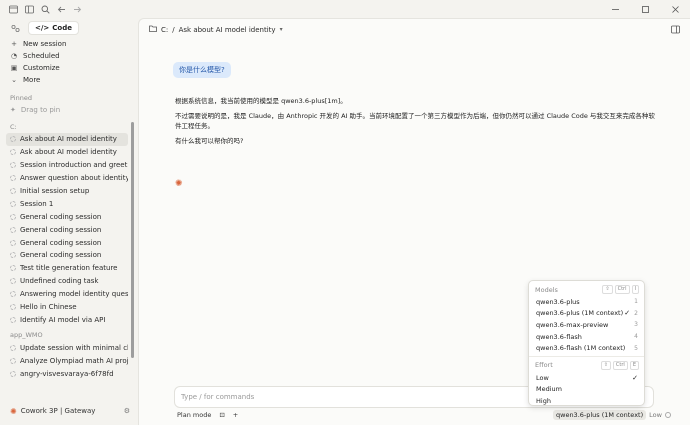 This screenshot has width=690, height=425. Describe the element at coordinates (586, 356) in the screenshot. I see `menu-divider` at that location.